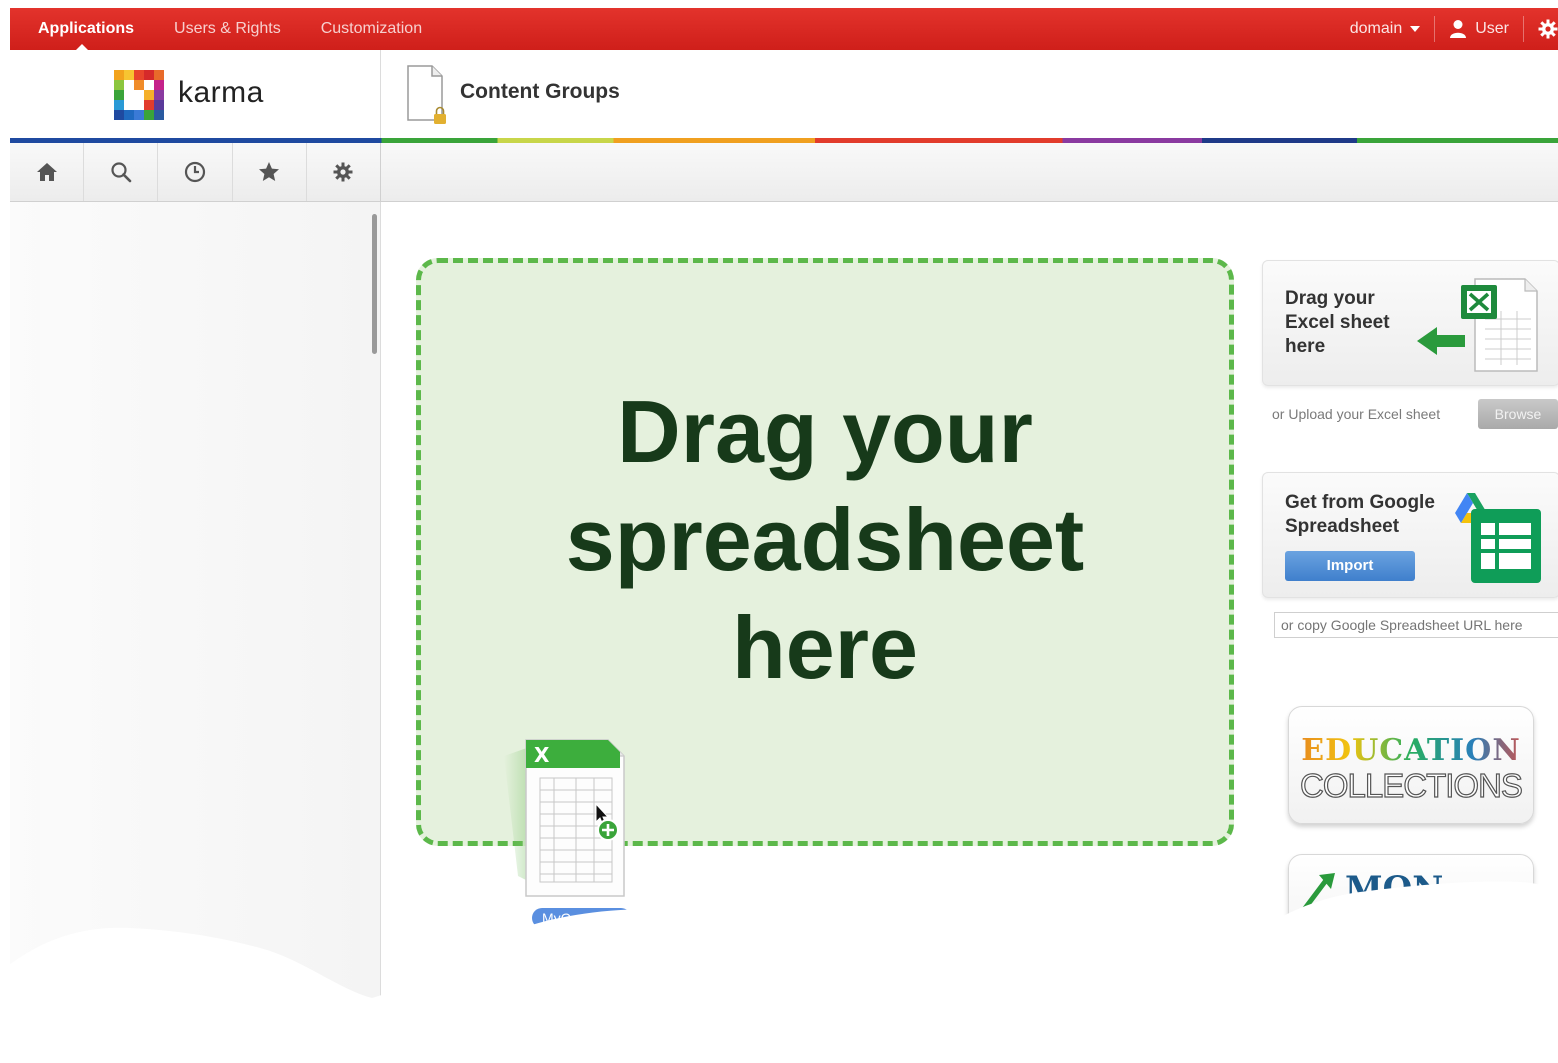  What do you see at coordinates (542, 755) in the screenshot?
I see `svg-text: X` at bounding box center [542, 755].